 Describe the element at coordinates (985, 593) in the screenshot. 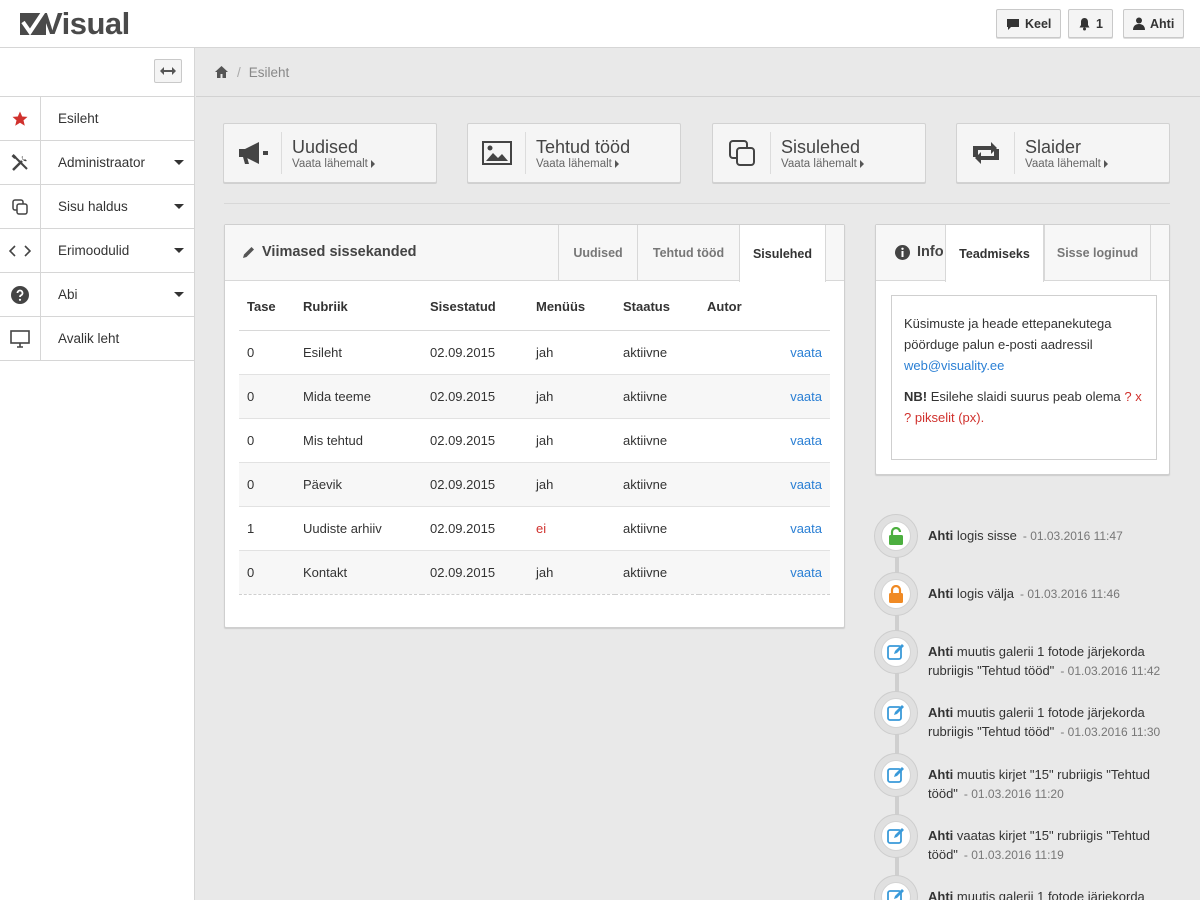

I see `timeline-action: logis välja` at that location.